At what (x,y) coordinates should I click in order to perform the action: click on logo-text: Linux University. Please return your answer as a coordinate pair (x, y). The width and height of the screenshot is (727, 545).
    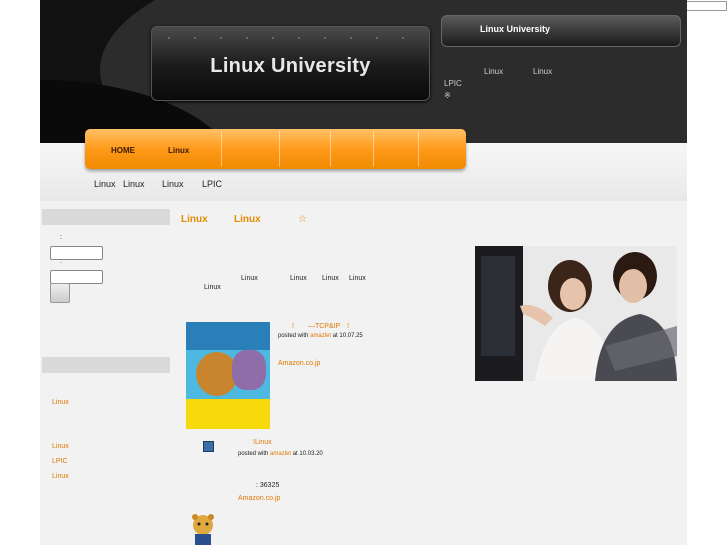
    Looking at the image, I should click on (290, 66).